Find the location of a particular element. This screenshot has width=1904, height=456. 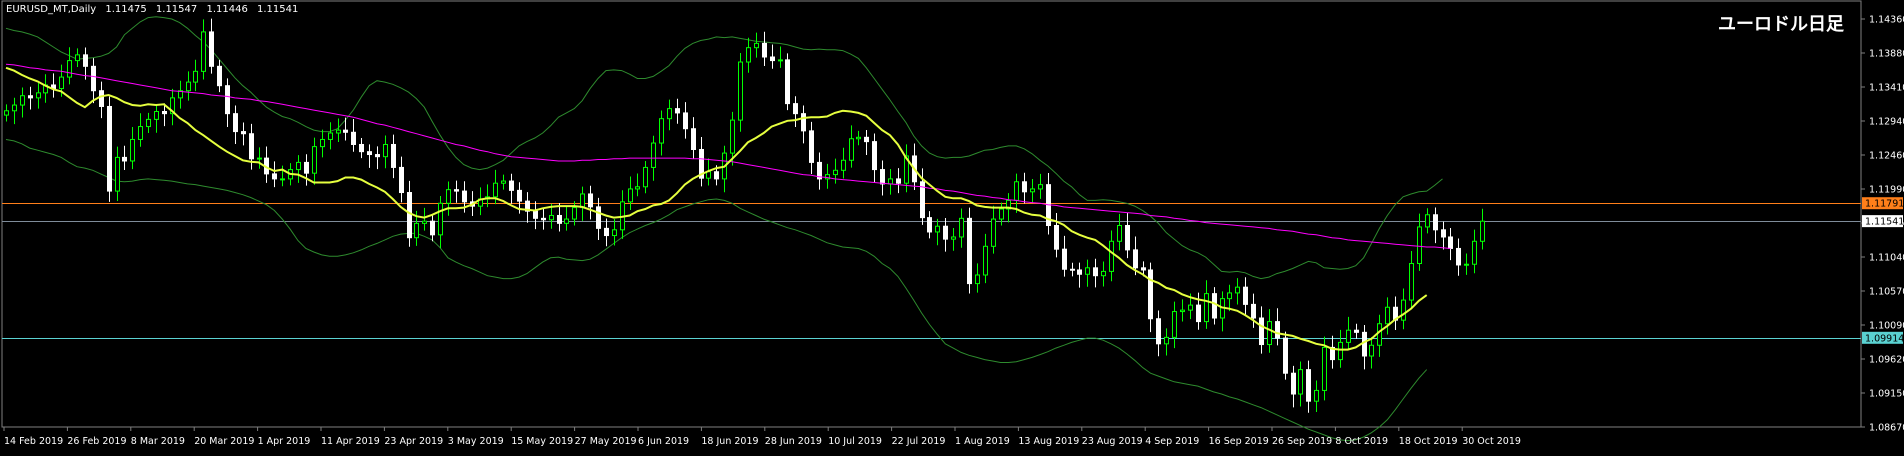

x-tick-label: 3 May 2019 is located at coordinates (476, 441).